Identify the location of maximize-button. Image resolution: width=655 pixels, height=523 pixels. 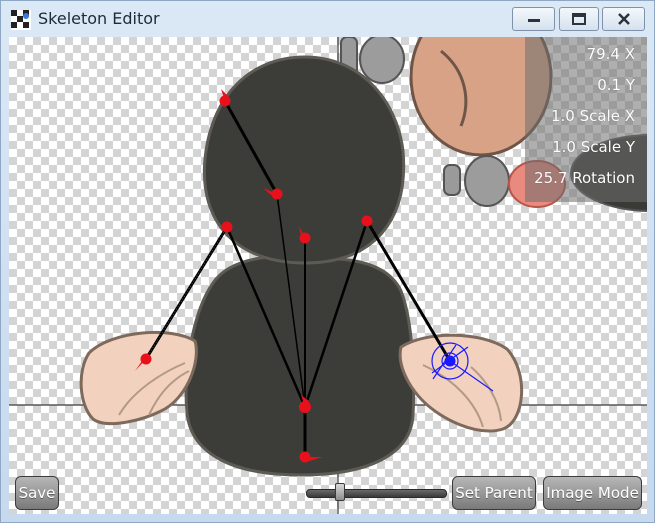
(579, 19).